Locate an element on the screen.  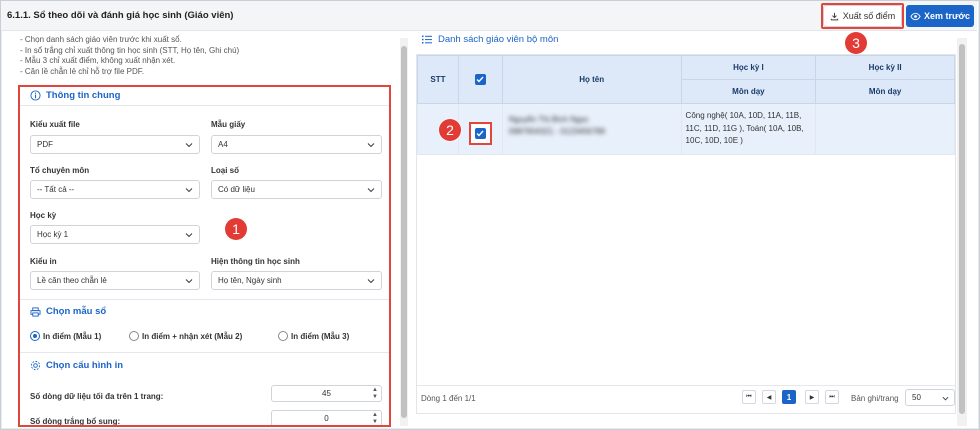
column-header-sem1: Học kỳ I is located at coordinates (748, 67).